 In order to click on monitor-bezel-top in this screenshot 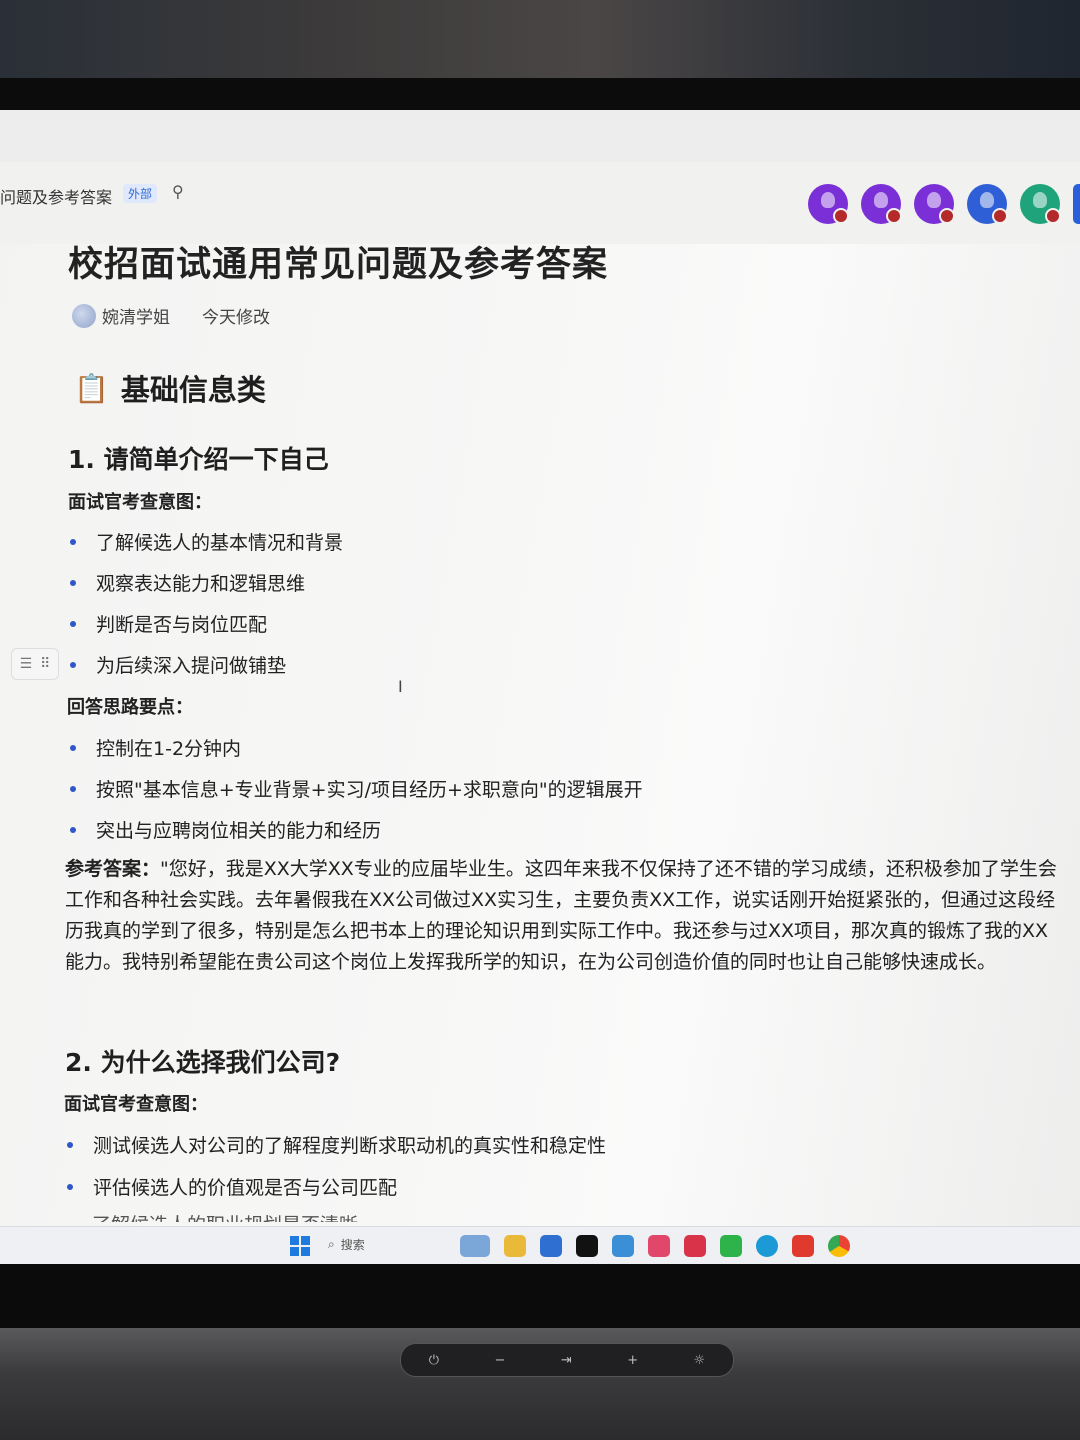, I will do `click(540, 95)`.